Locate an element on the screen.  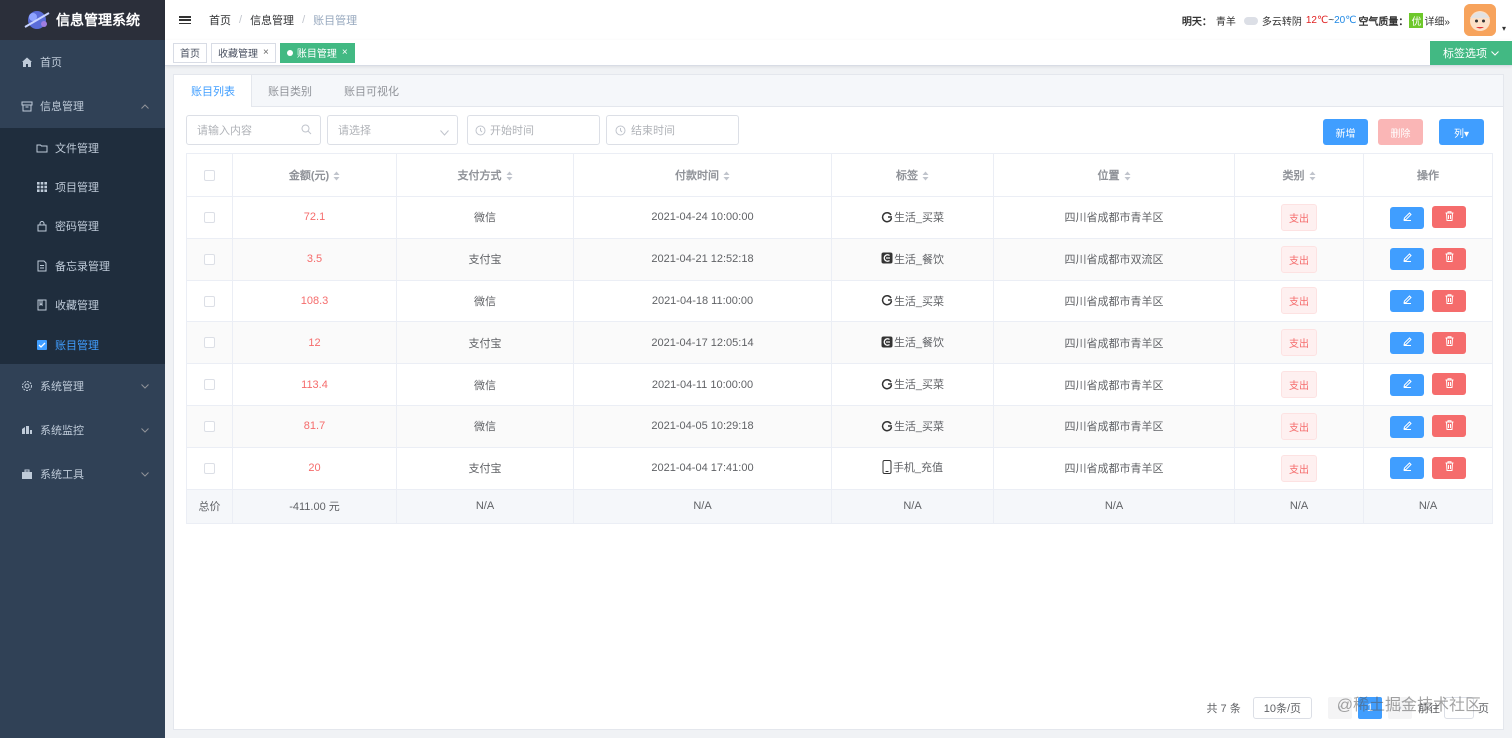
cell-tag: 生活_买菜 is located at coordinates (912, 217).